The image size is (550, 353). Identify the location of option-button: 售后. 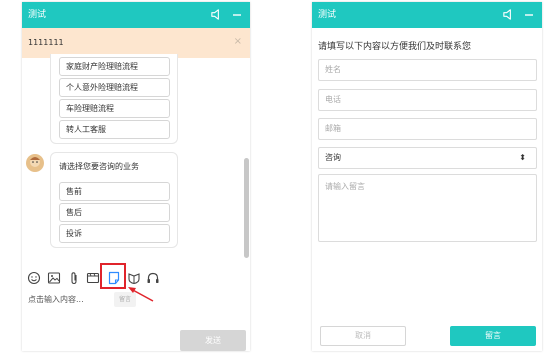
(114, 212).